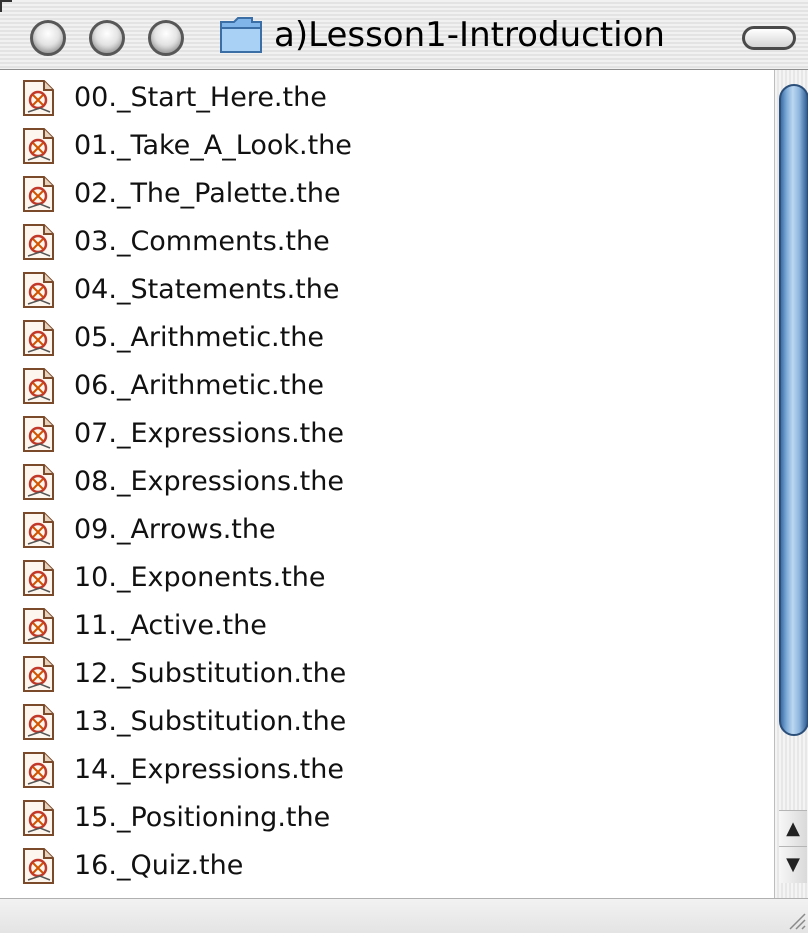  I want to click on window-title: a)Lesson1-Introduction, so click(469, 35).